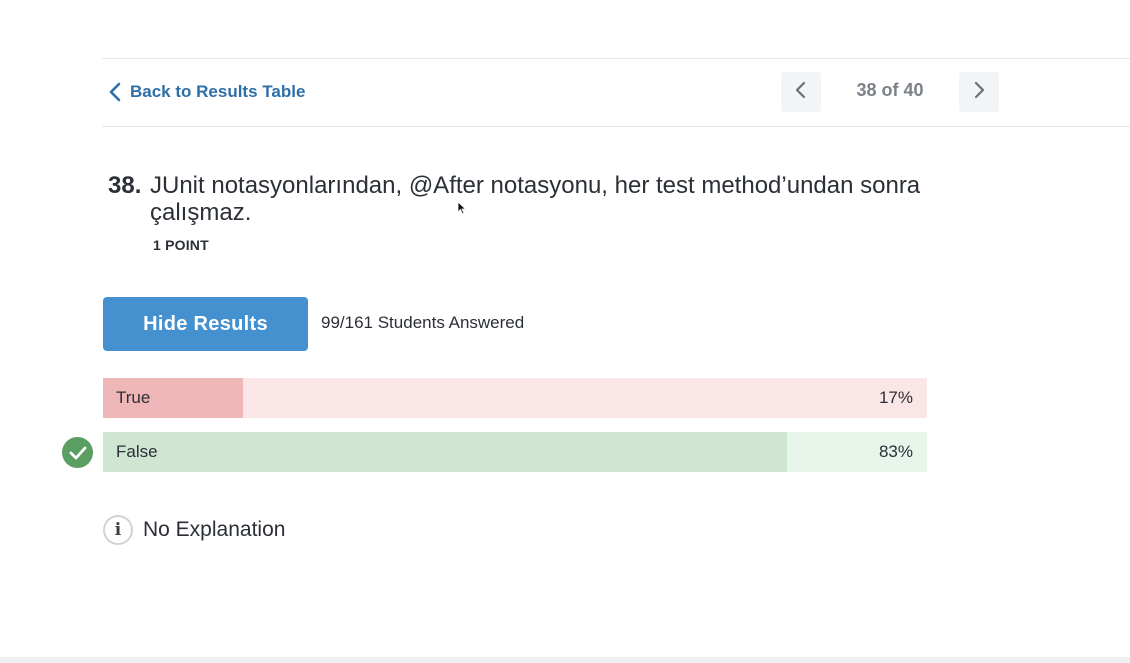 This screenshot has height=663, width=1130. I want to click on answer-percent: 17%, so click(895, 397).